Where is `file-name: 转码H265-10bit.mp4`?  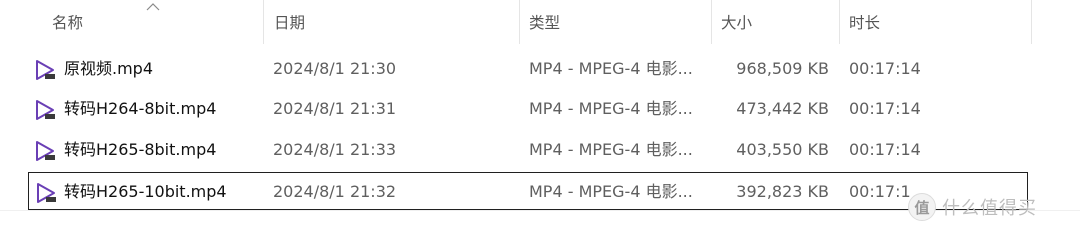
file-name: 转码H265-10bit.mp4 is located at coordinates (145, 191).